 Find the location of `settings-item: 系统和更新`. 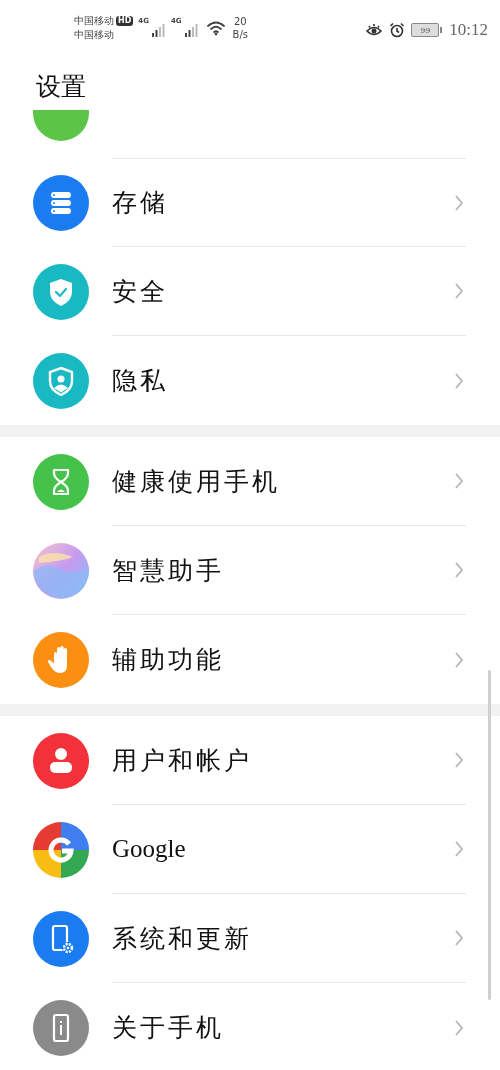

settings-item: 系统和更新 is located at coordinates (250, 938).